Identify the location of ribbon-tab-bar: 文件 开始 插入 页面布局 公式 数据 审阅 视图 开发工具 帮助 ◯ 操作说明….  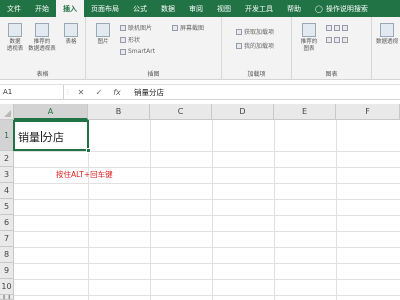
(200, 8).